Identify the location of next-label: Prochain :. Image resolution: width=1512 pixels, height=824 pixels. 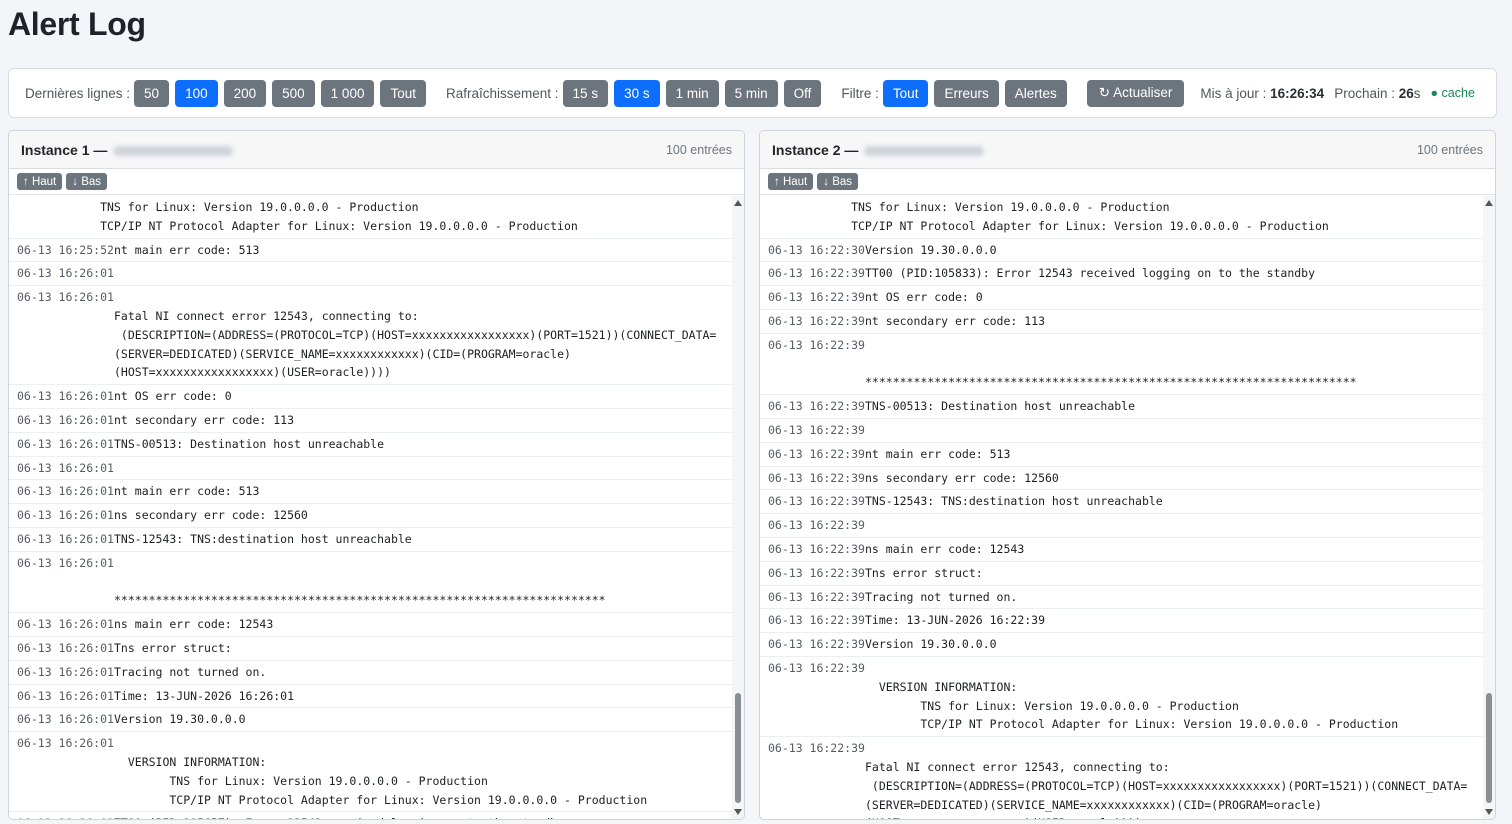
(1364, 93).